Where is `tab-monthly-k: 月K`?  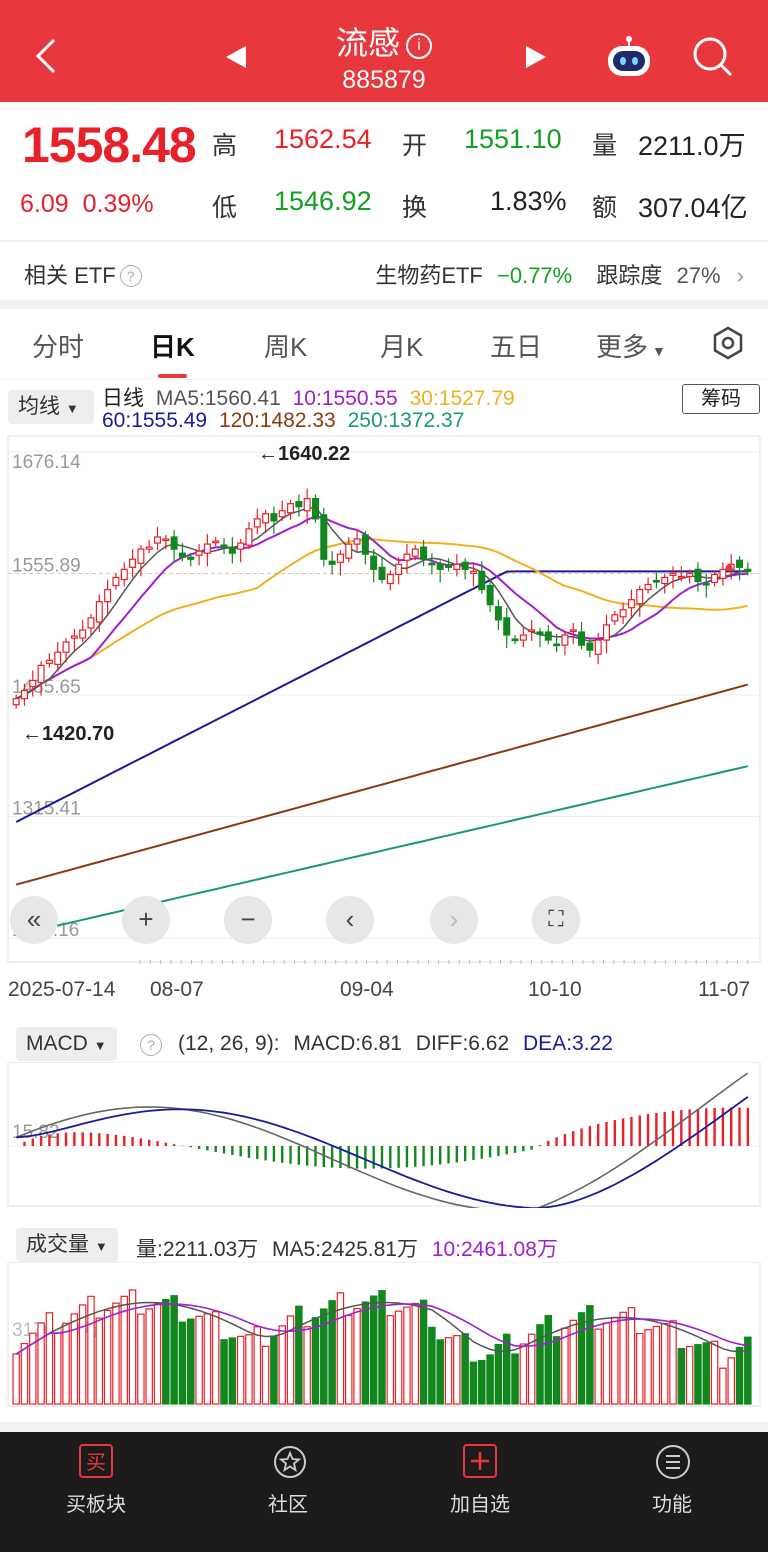 tab-monthly-k: 月K is located at coordinates (401, 345).